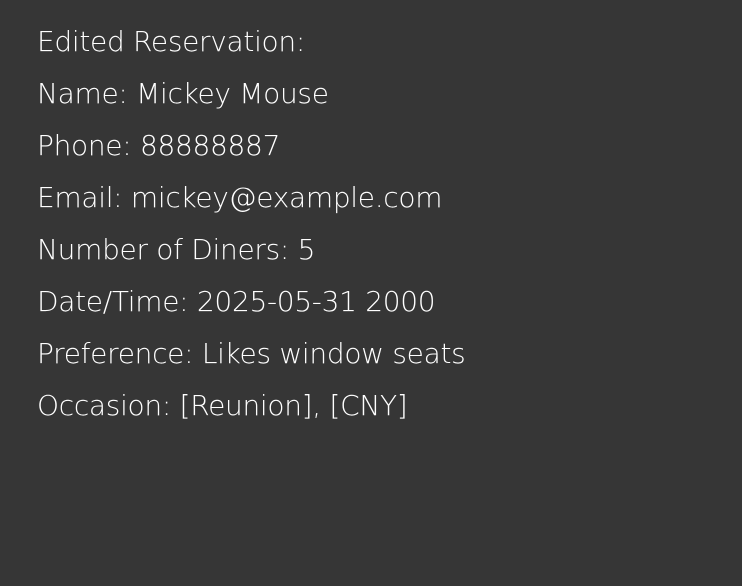 This screenshot has height=586, width=742. What do you see at coordinates (240, 197) in the screenshot?
I see `reservation-email: Email: mickey@example.com` at bounding box center [240, 197].